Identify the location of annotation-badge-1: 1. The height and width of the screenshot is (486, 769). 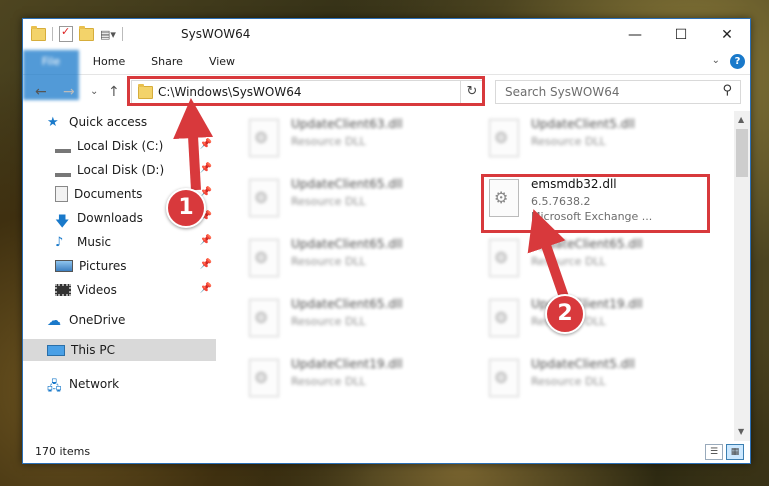
(186, 208).